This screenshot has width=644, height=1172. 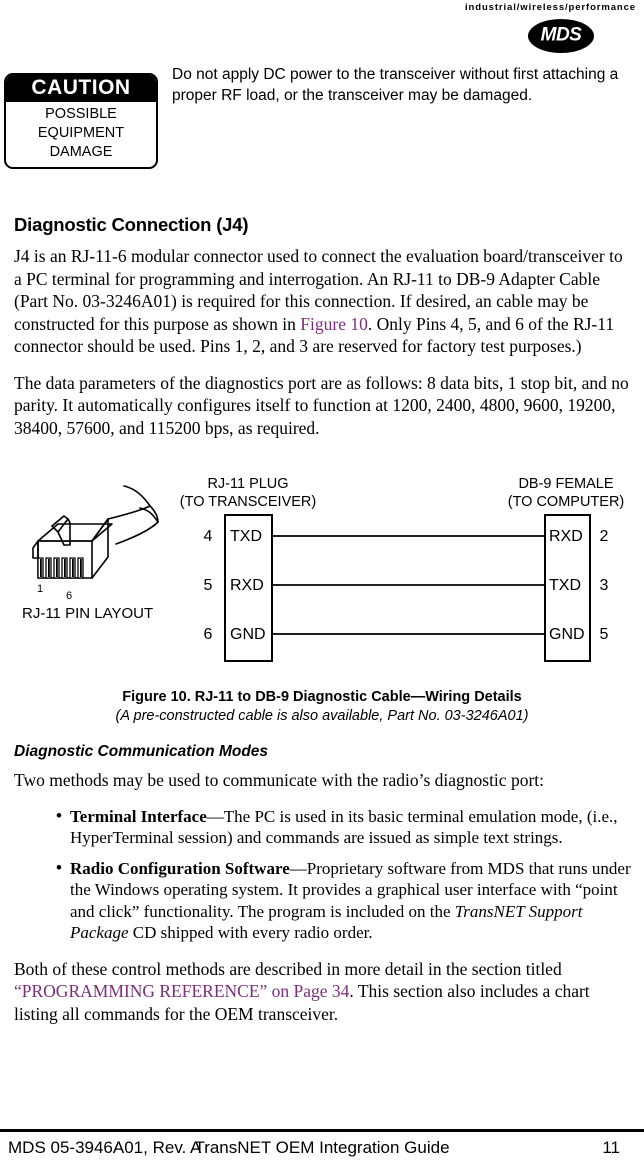 I want to click on row-3-left-signal: GND, so click(x=248, y=634).